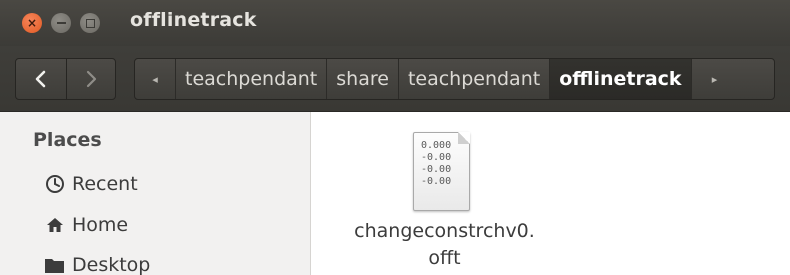  What do you see at coordinates (105, 184) in the screenshot?
I see `sidebar-item-label: Recent` at bounding box center [105, 184].